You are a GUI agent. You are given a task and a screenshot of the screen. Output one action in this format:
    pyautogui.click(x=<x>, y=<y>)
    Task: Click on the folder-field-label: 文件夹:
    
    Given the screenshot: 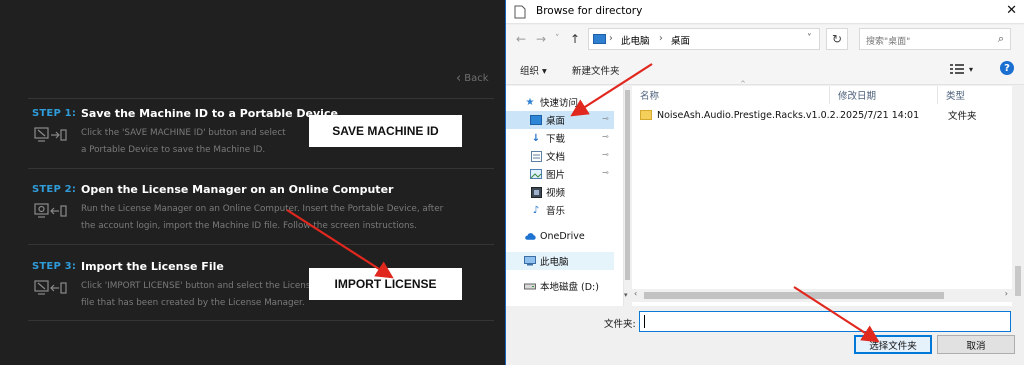 What is the action you would take?
    pyautogui.click(x=620, y=324)
    